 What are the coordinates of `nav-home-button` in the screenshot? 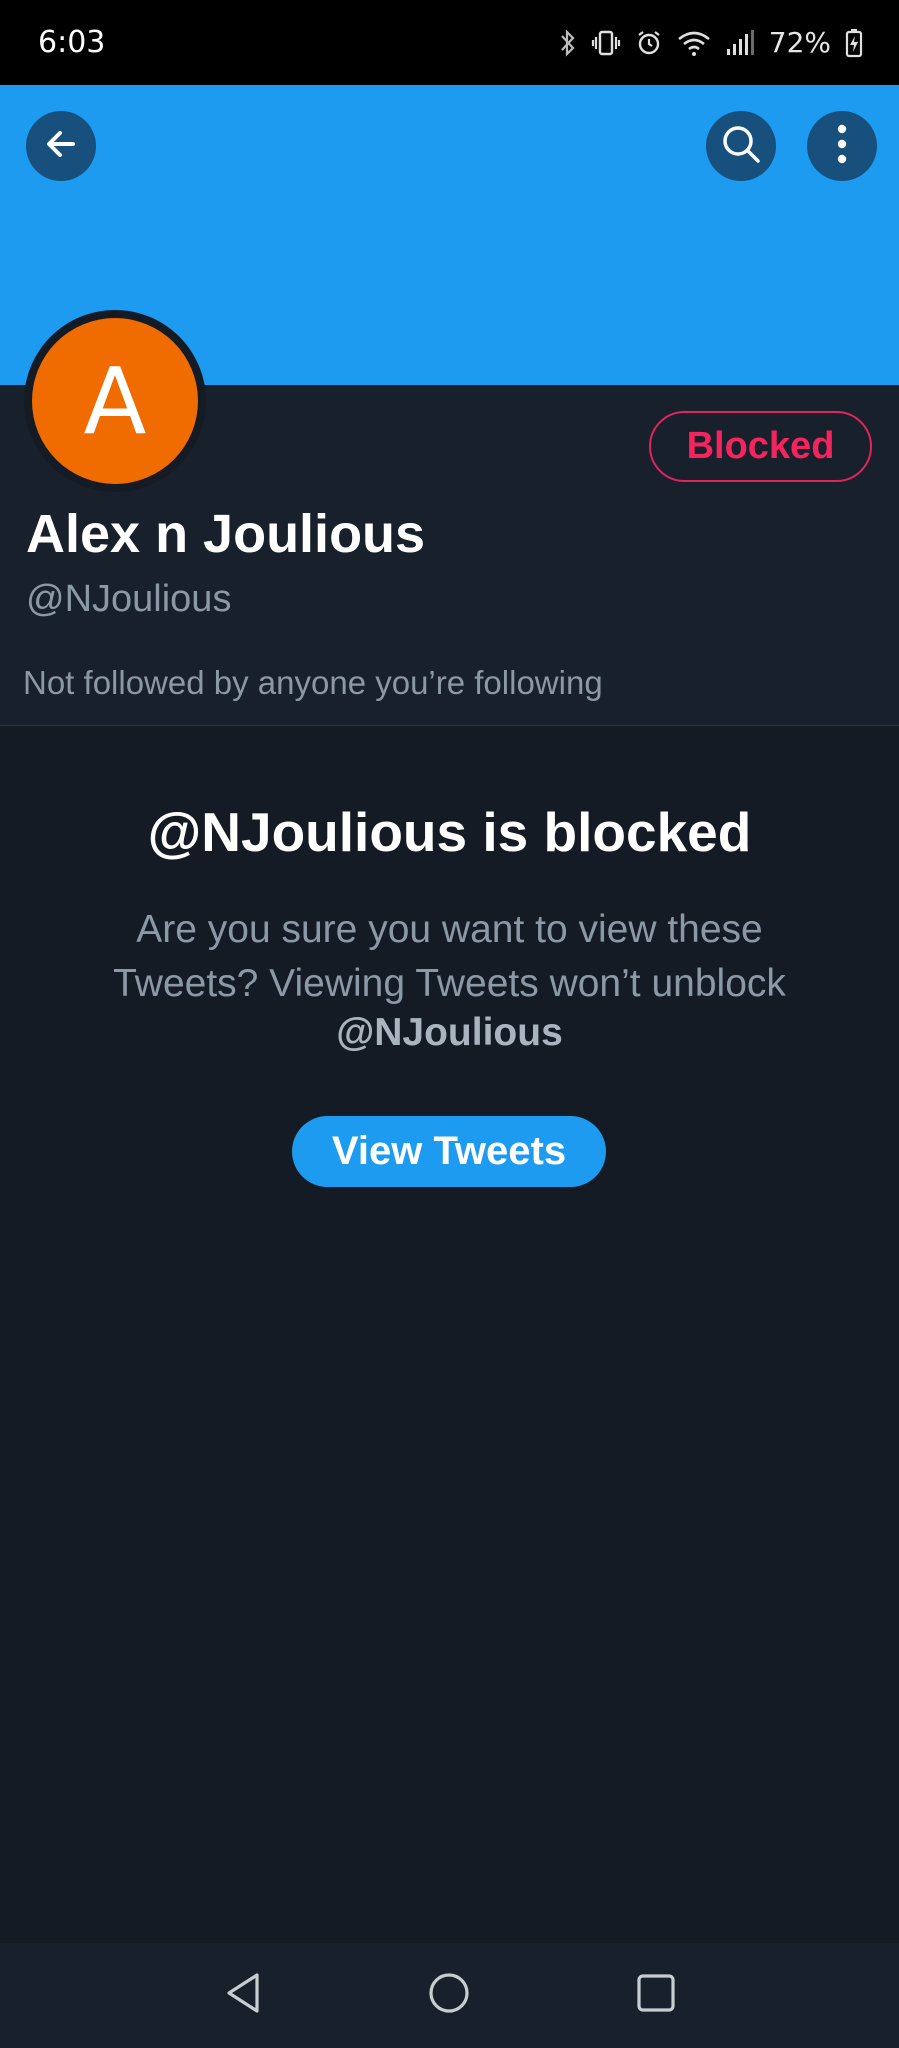 It's located at (449, 1996).